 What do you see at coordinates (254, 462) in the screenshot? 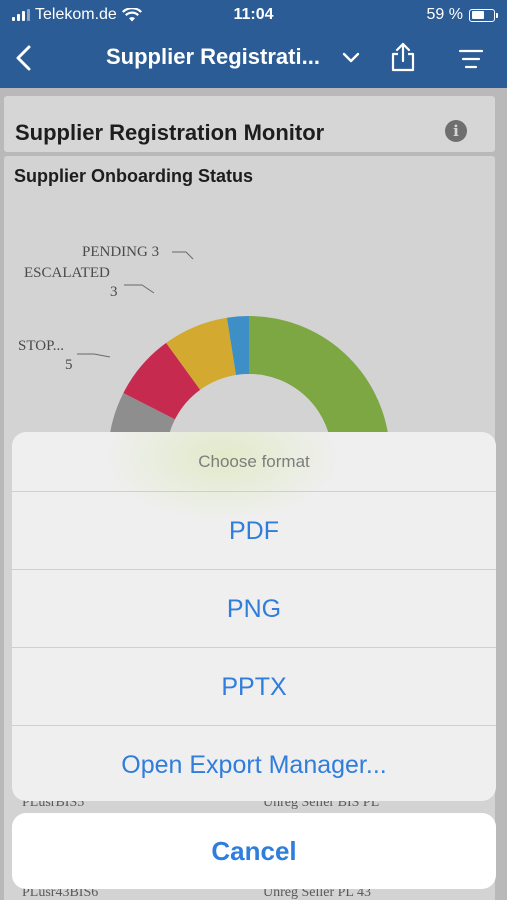
I see `action-sheet-title: Choose format` at bounding box center [254, 462].